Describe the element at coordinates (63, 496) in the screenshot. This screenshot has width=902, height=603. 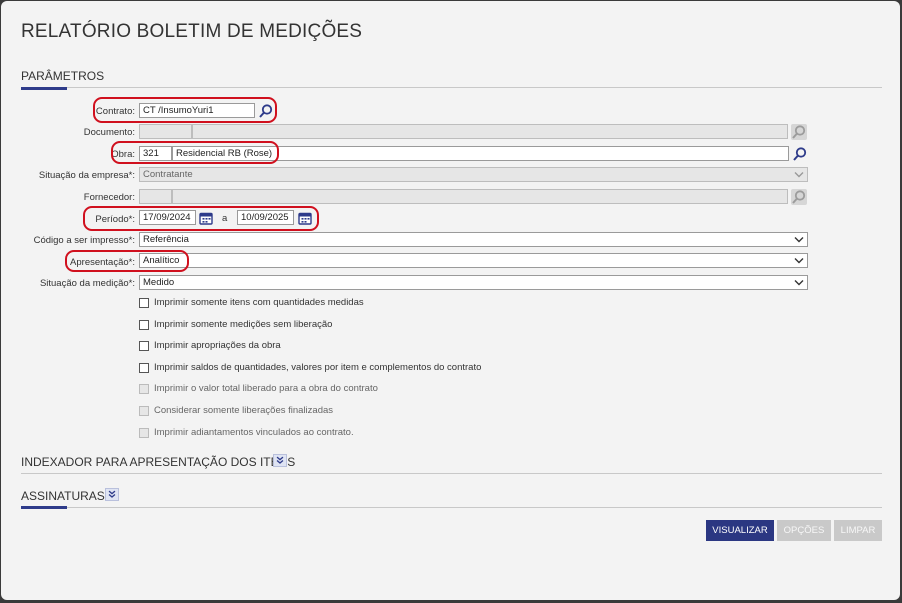
I see `section-assinaturas: ASSINATURAS` at that location.